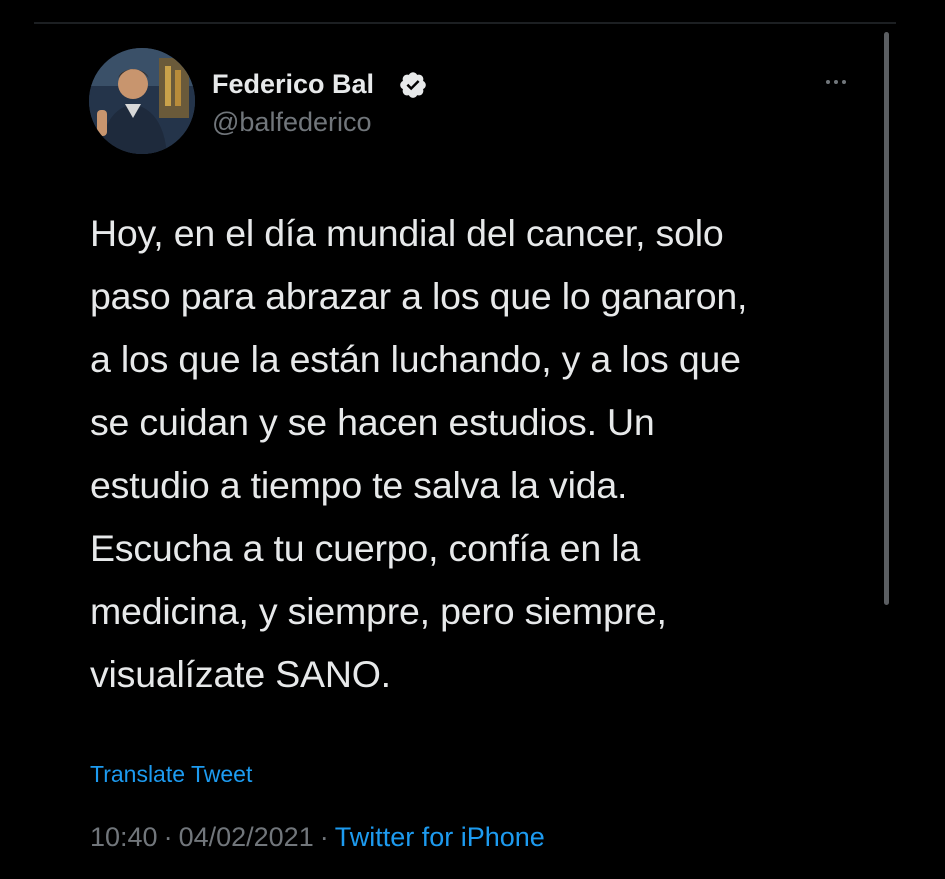  I want to click on tweet-meta: 10:40 · 04/02/2021 · Twitter for iPhone, so click(317, 837).